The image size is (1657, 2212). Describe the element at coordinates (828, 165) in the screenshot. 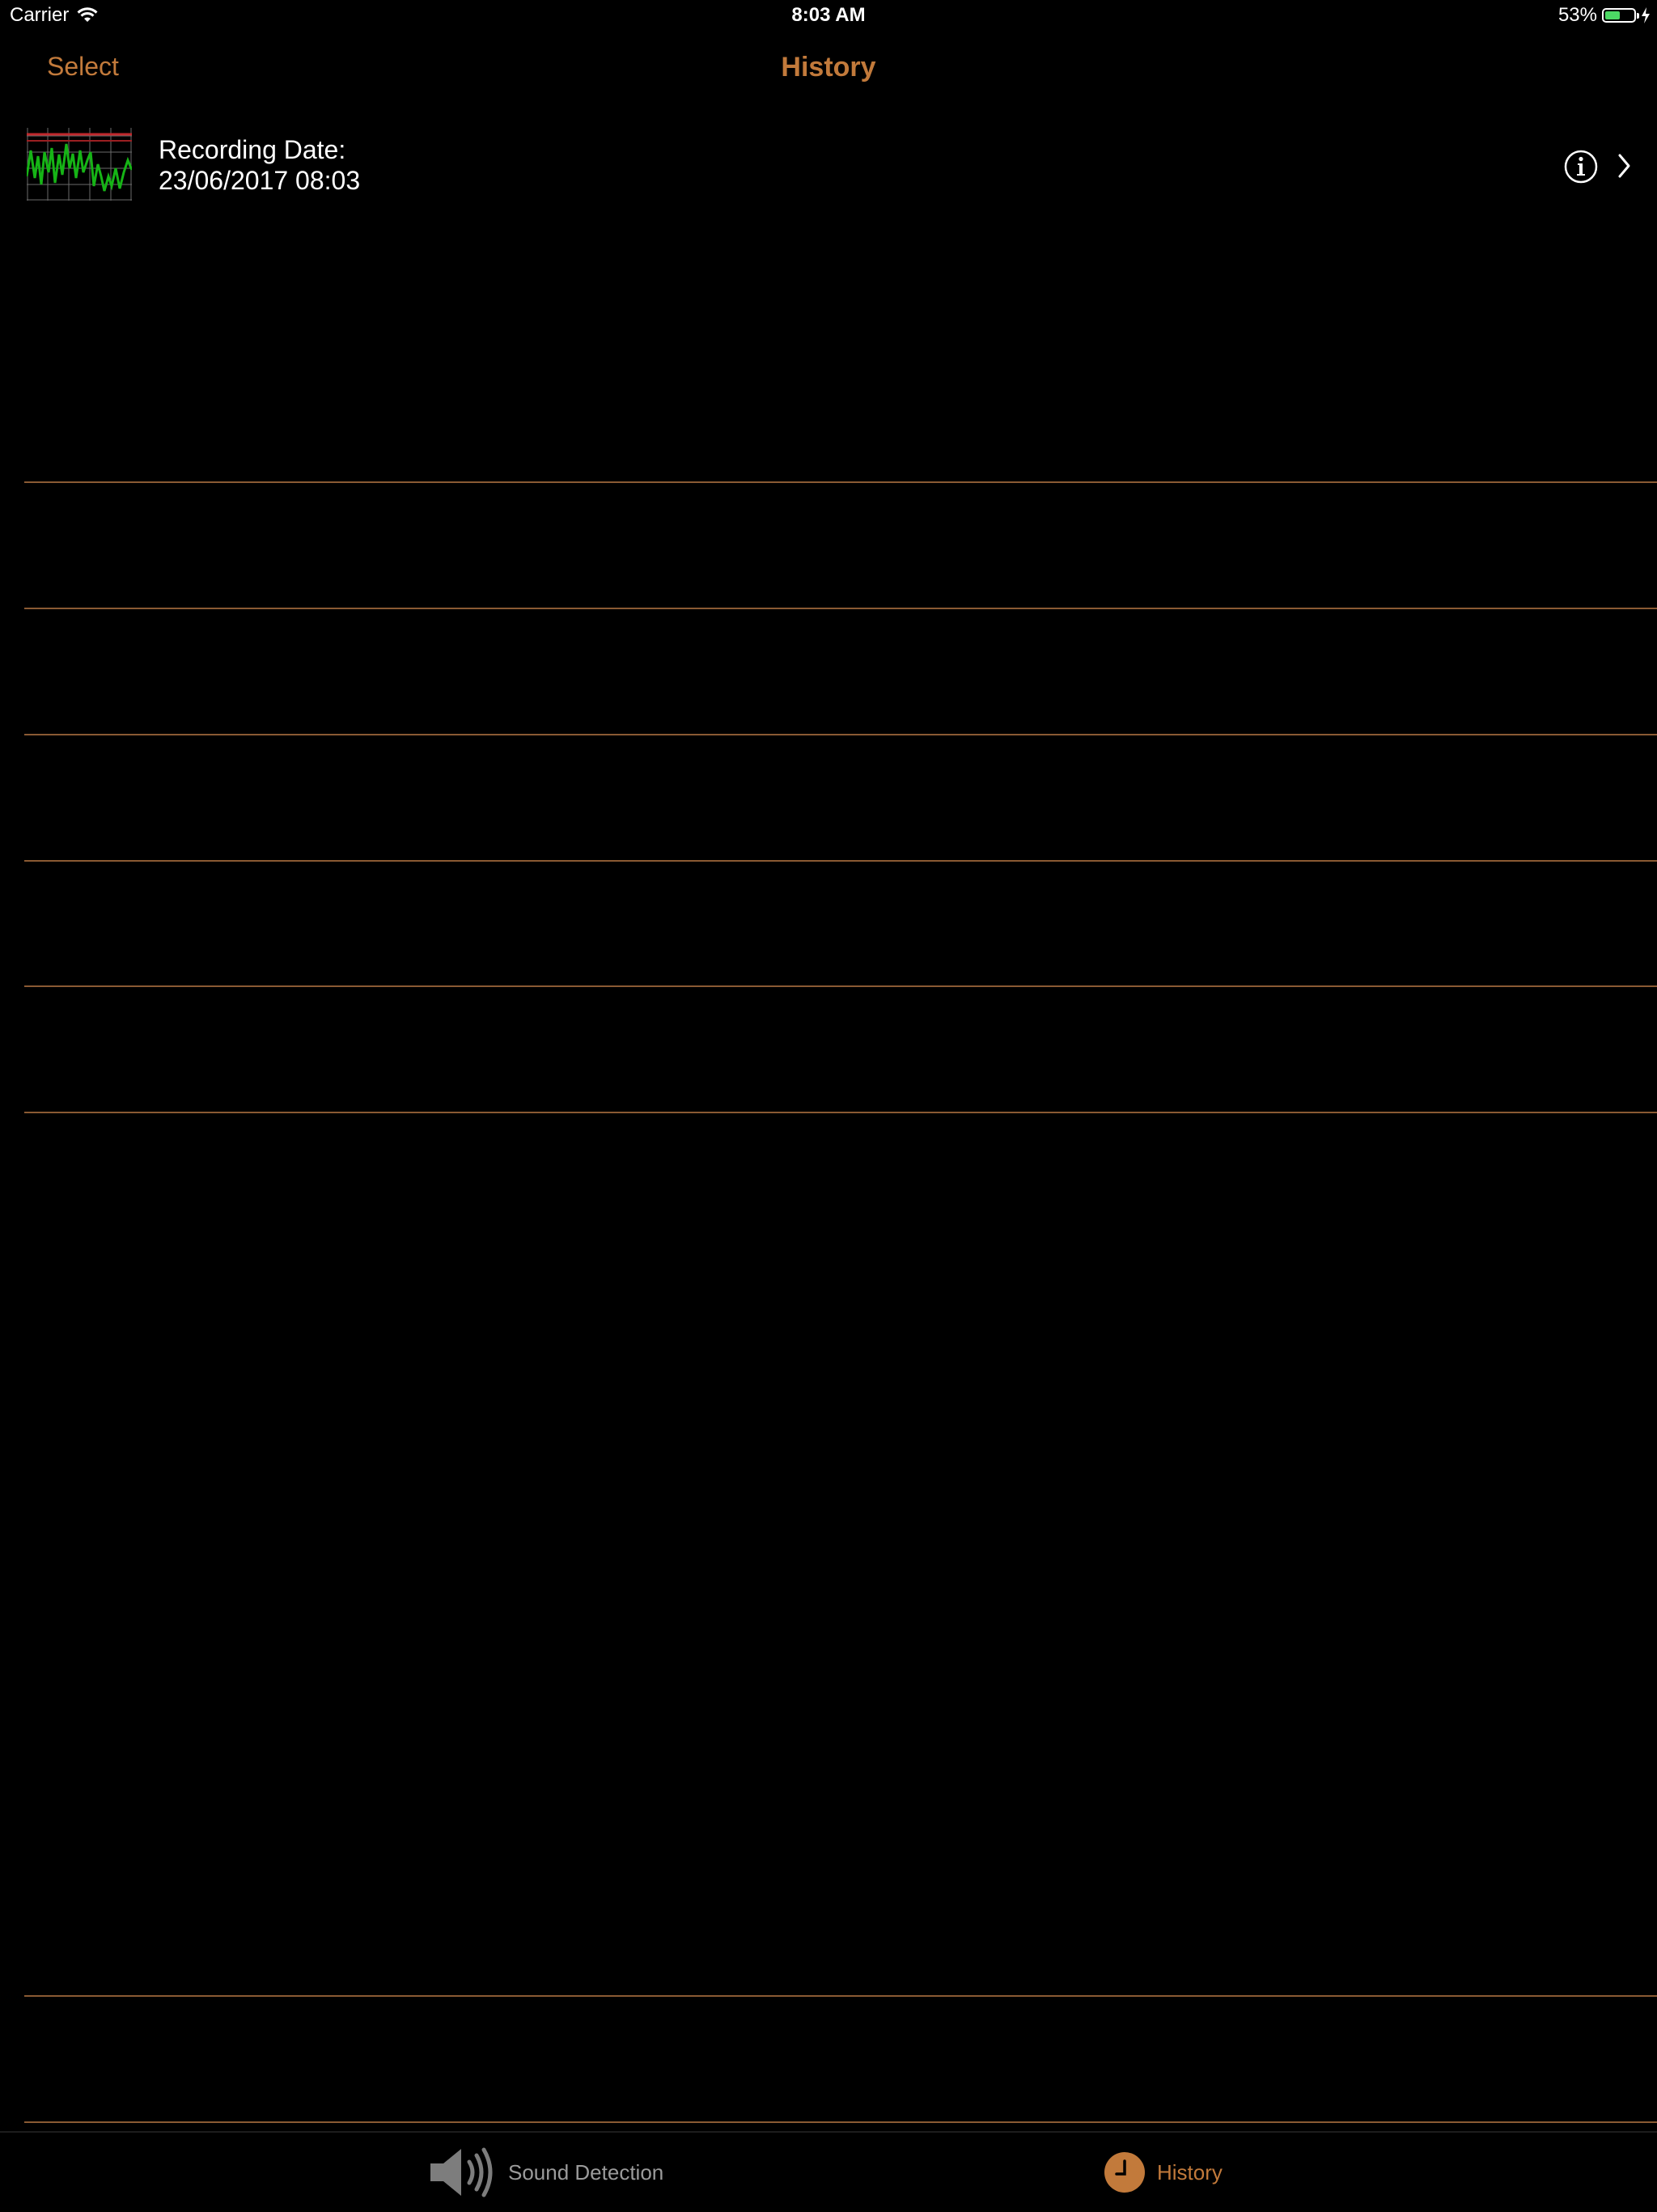

I see `recording-list-item: Recording Date: 23/06/2017 08:03` at that location.